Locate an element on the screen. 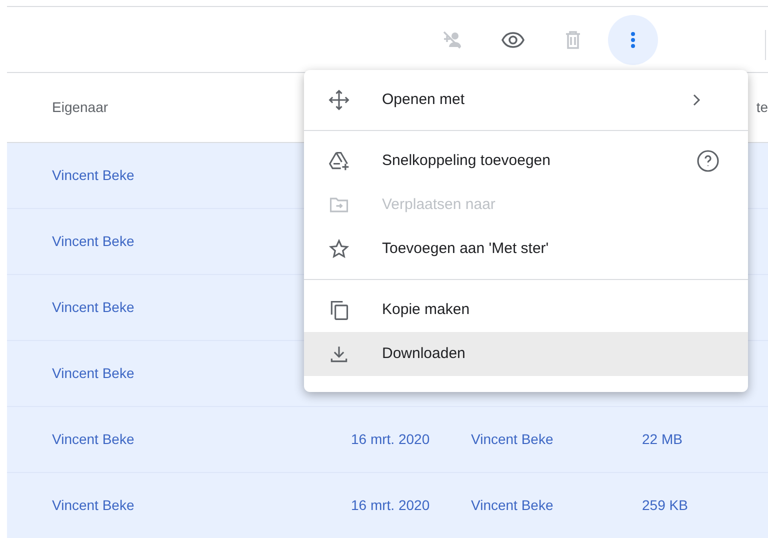 The height and width of the screenshot is (538, 768). move-arrows-icon is located at coordinates (339, 100).